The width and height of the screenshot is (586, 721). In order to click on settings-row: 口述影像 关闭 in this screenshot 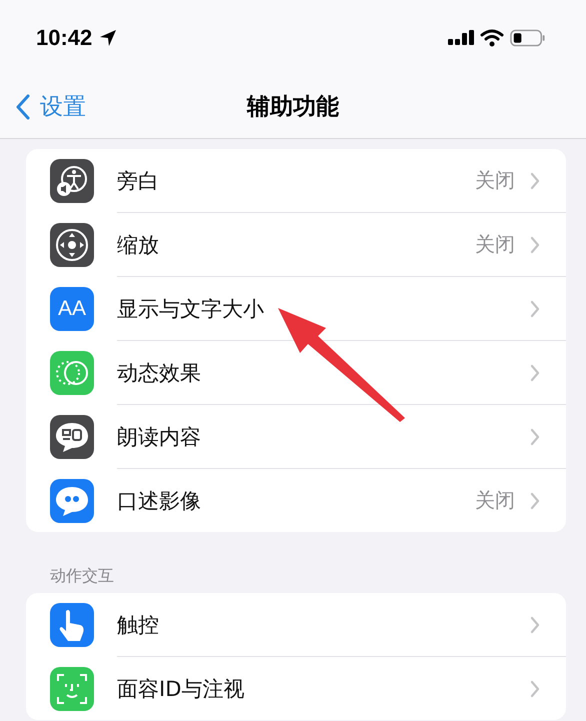, I will do `click(296, 500)`.